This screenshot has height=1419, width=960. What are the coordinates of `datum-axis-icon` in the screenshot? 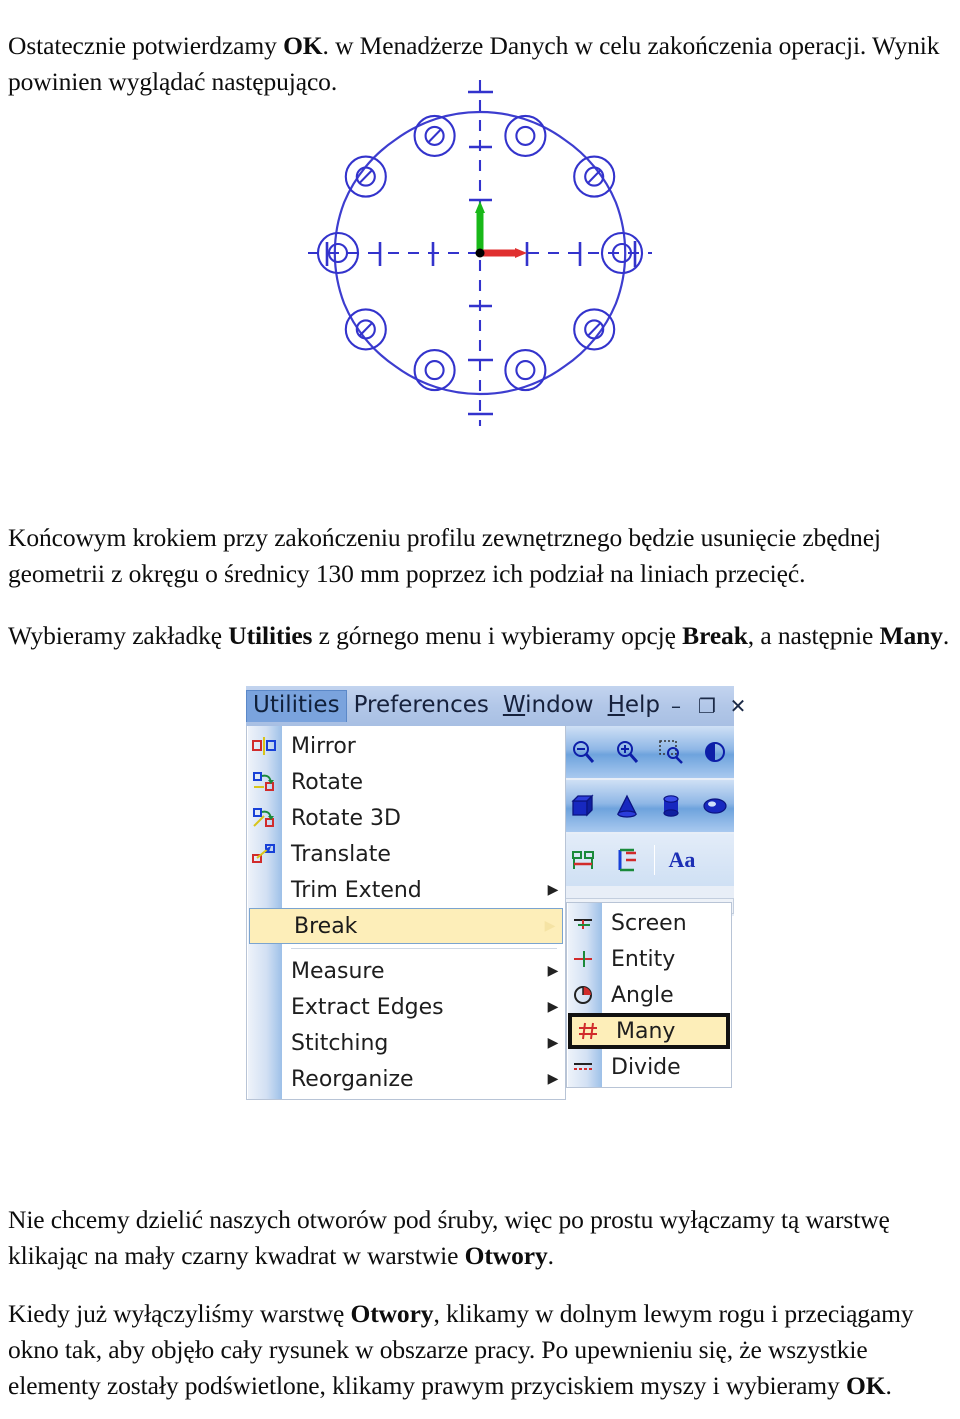 It's located at (627, 860).